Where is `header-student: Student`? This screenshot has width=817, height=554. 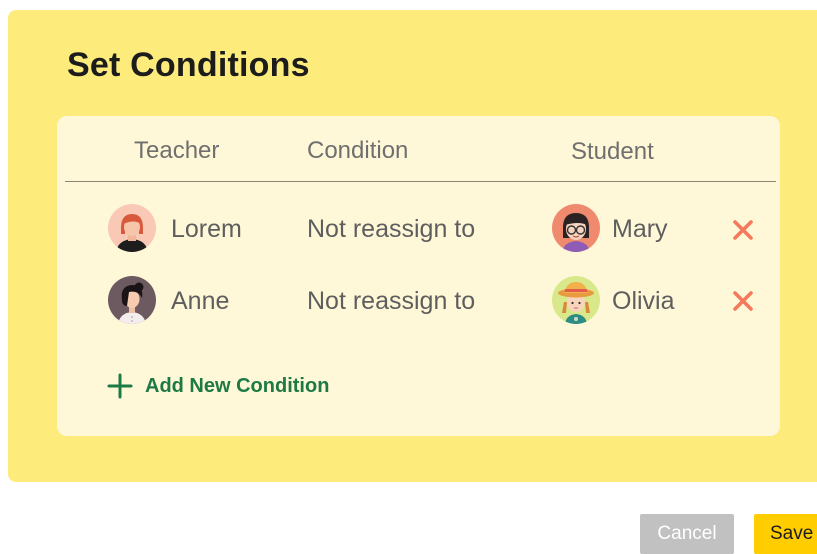
header-student: Student is located at coordinates (612, 151).